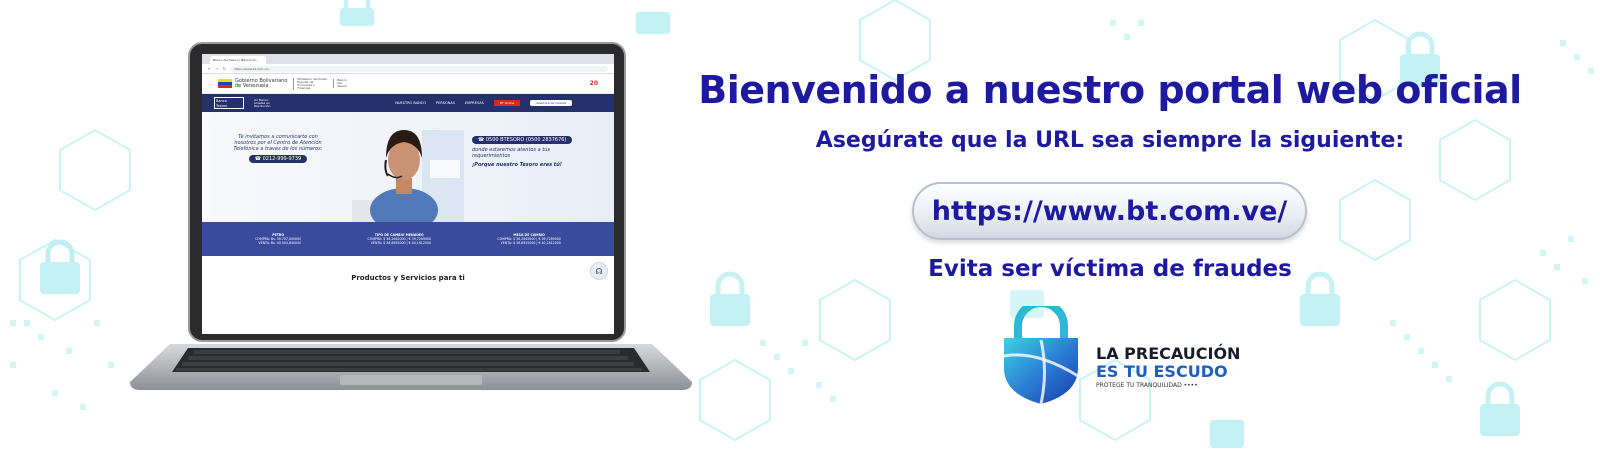  Describe the element at coordinates (216, 68) in the screenshot. I see `forward-arrow-icon: →` at that location.